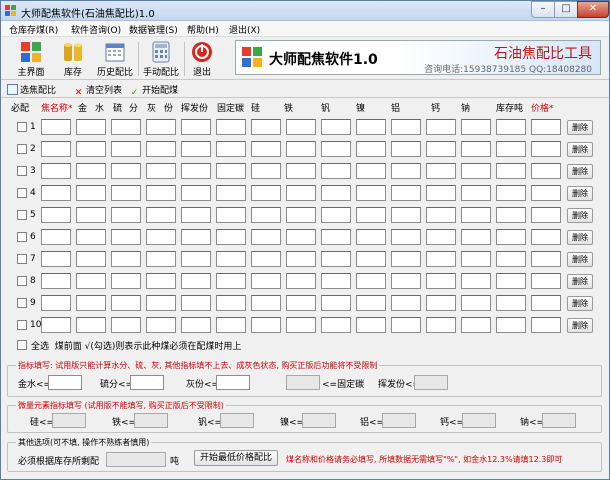  I want to click on menu-help: 帮助(H), so click(203, 29).